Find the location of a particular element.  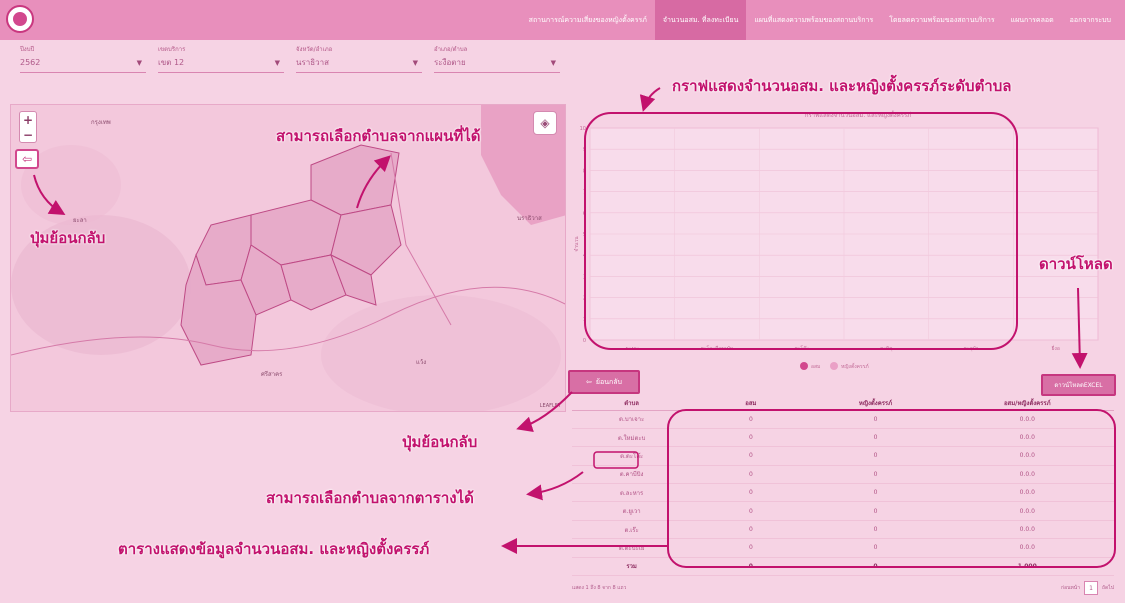

chart-x-tick-label: ตะโล๊ะ is located at coordinates (801, 348).